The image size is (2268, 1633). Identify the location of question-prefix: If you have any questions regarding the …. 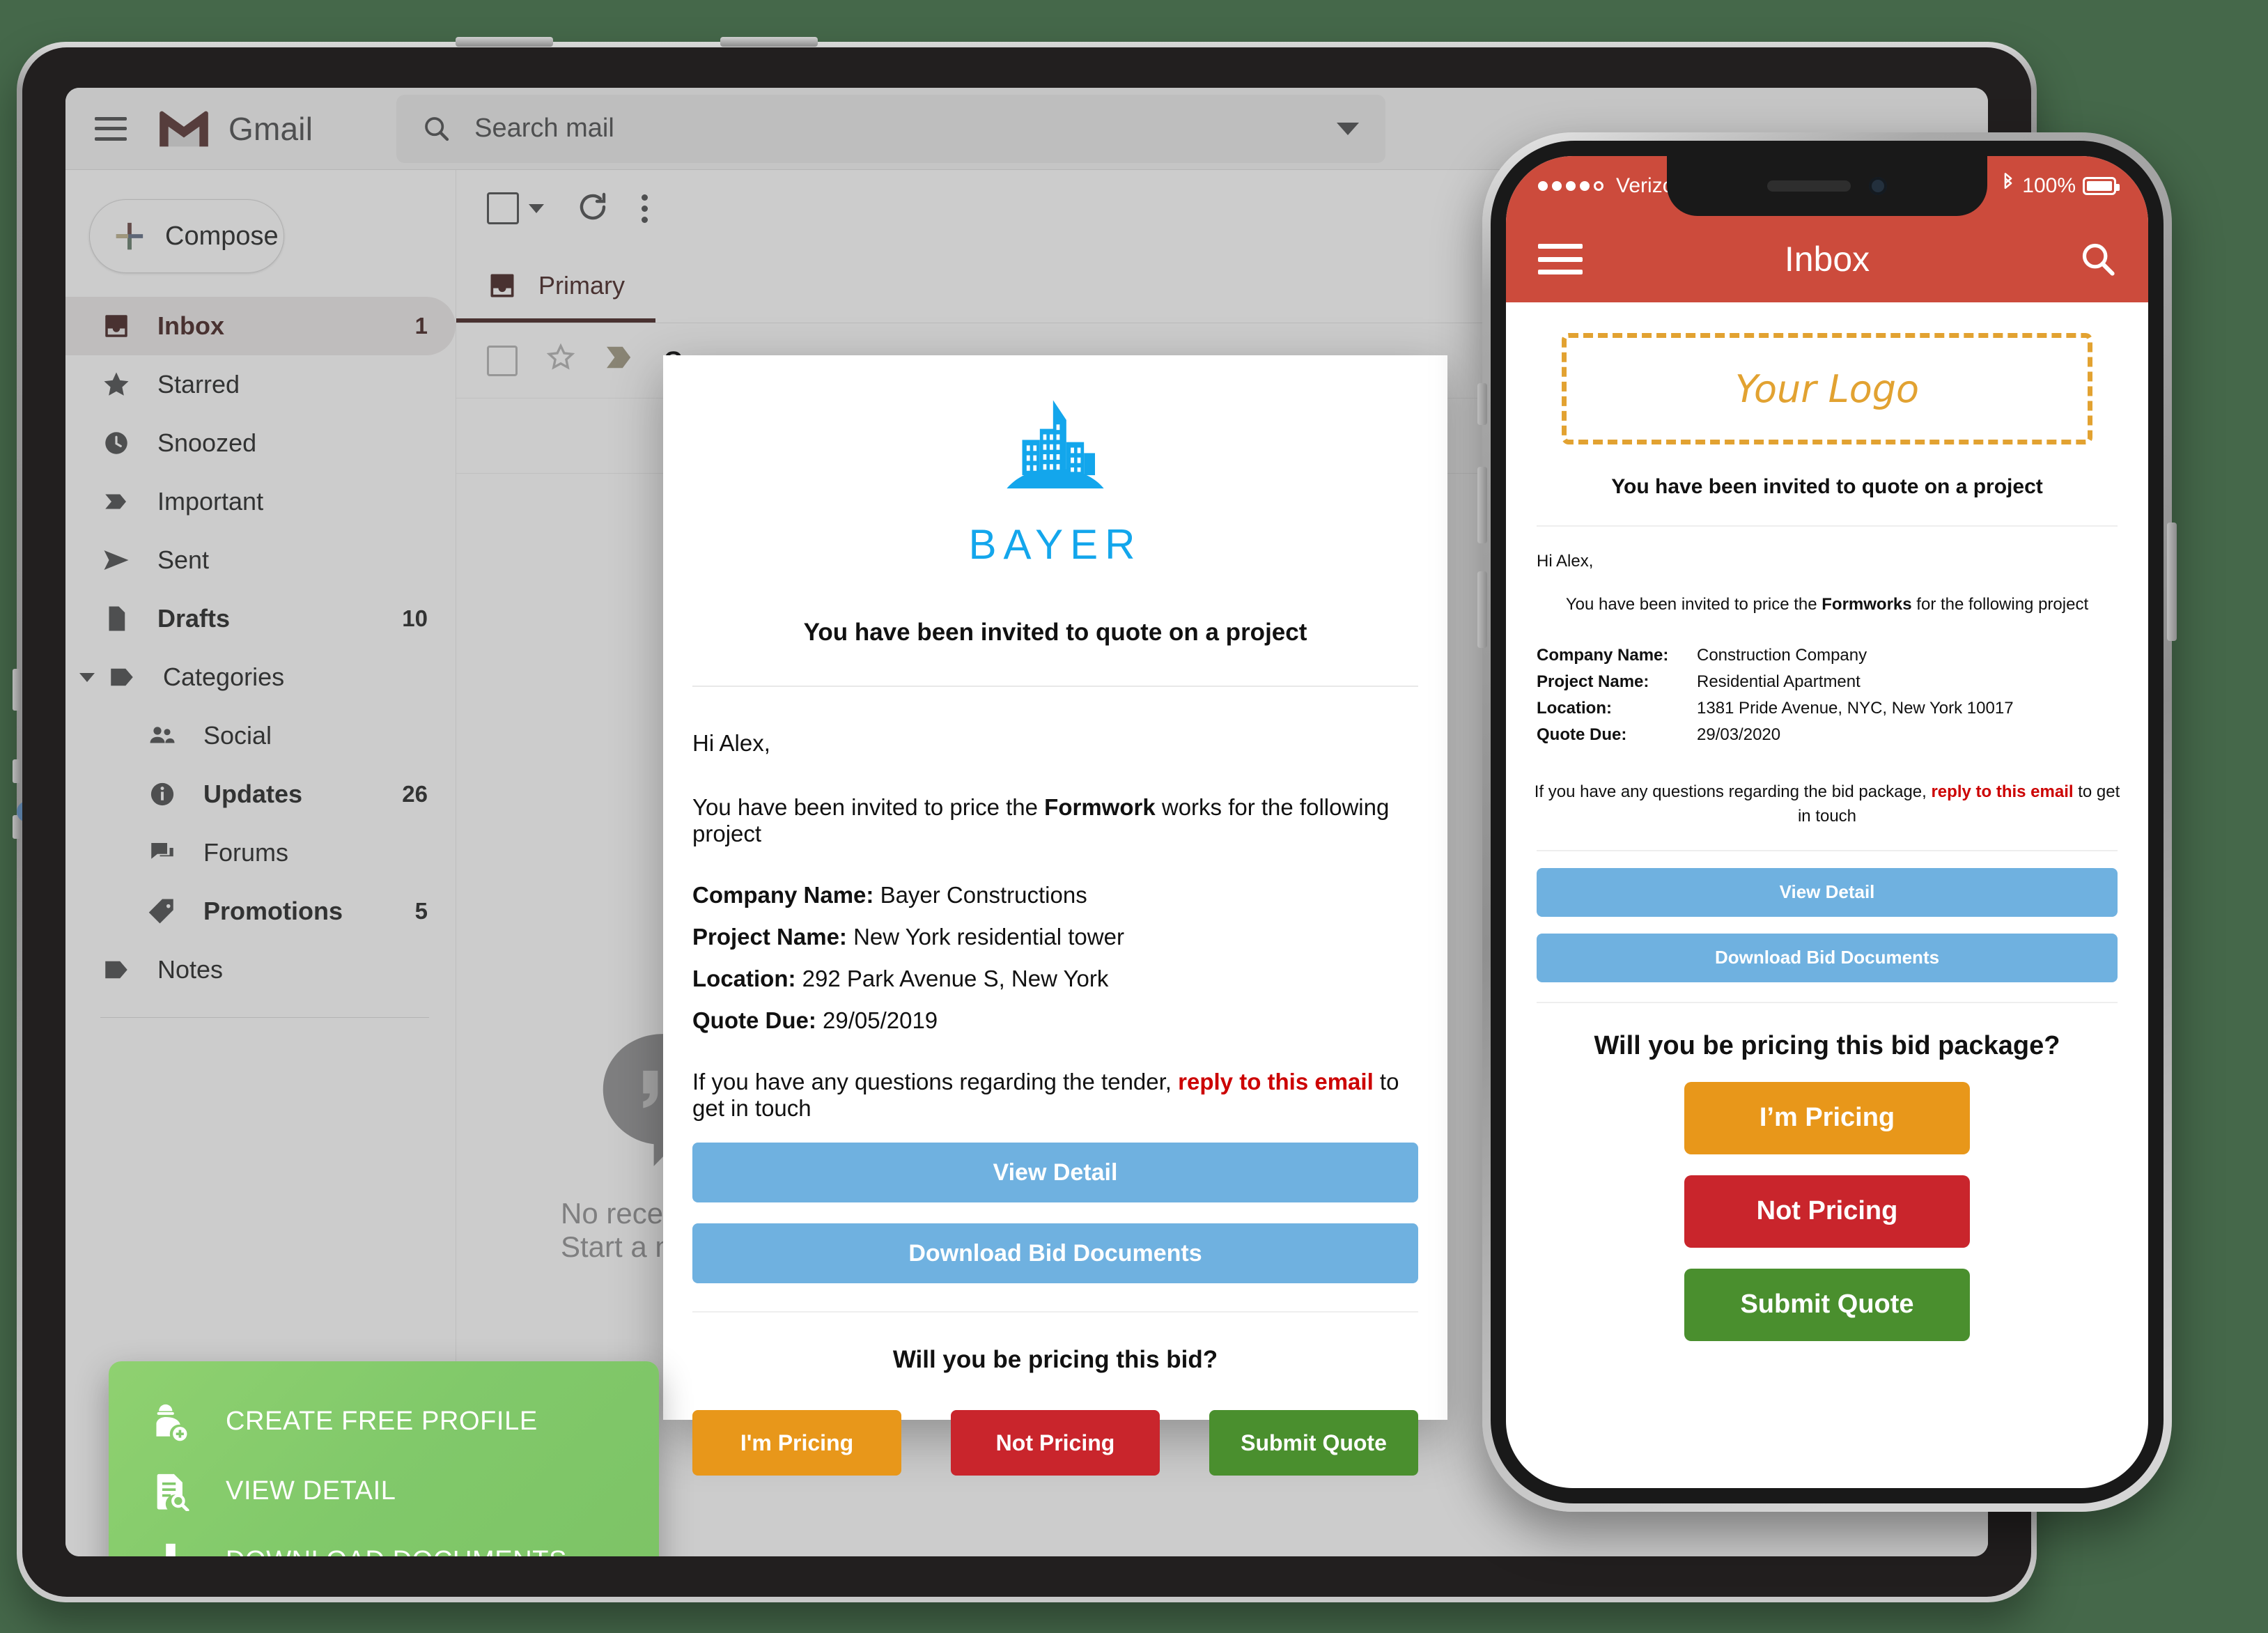
(1733, 791).